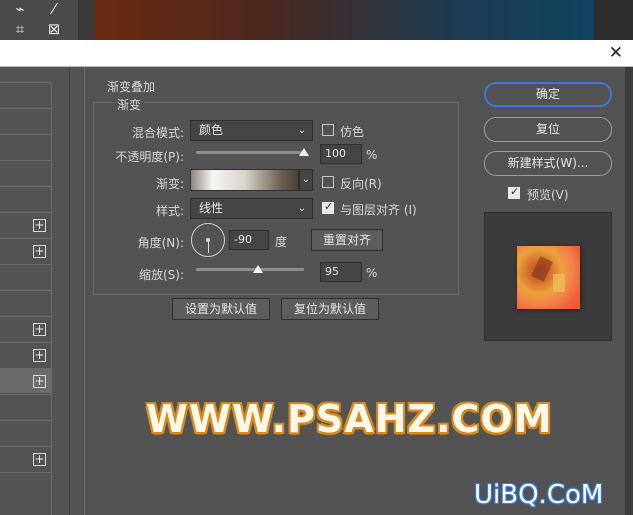 This screenshot has width=633, height=515. What do you see at coordinates (548, 129) in the screenshot?
I see `reset-button: 复位` at bounding box center [548, 129].